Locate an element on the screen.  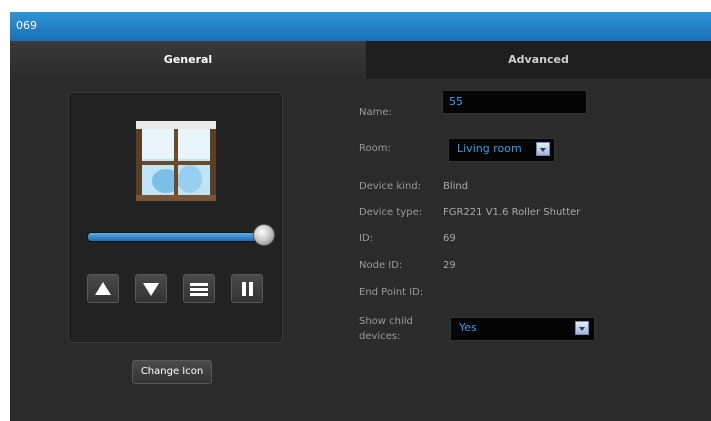
window-title: 069 is located at coordinates (26, 25).